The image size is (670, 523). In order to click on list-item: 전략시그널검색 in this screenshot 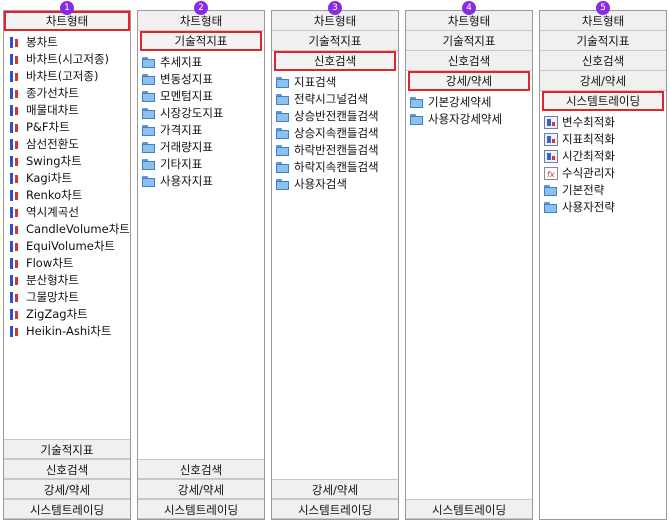, I will do `click(335, 99)`.